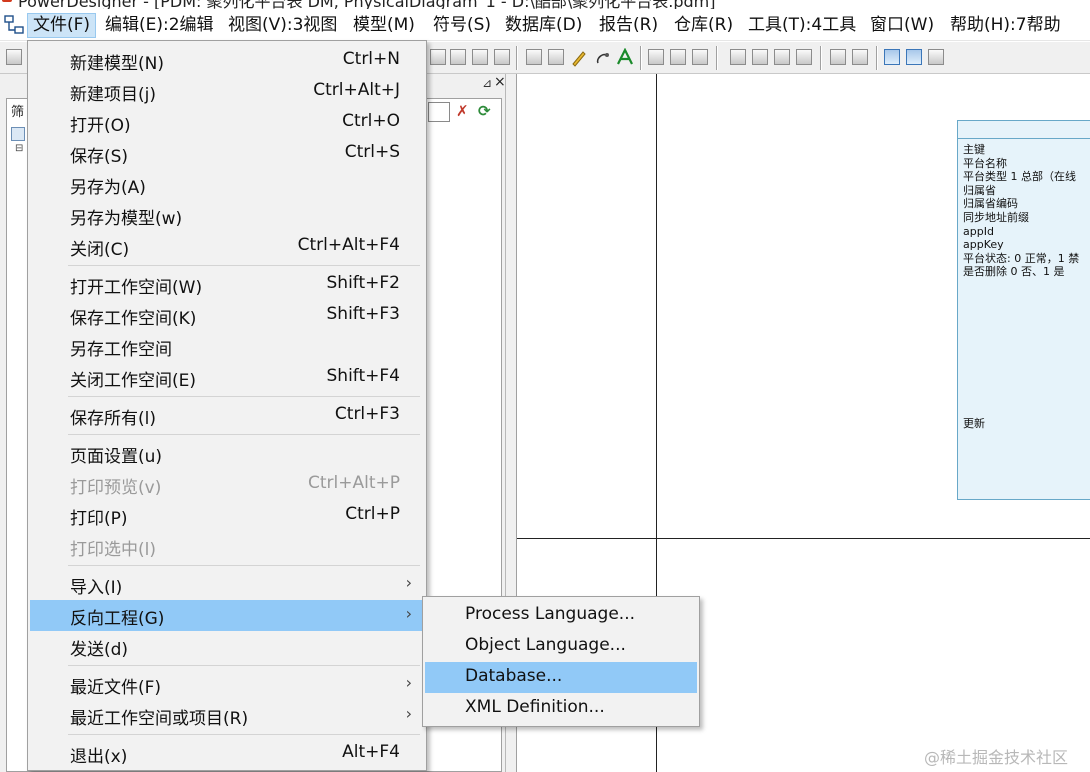 The image size is (1090, 772). I want to click on menu-edit: 编辑(E):2编辑, so click(159, 25).